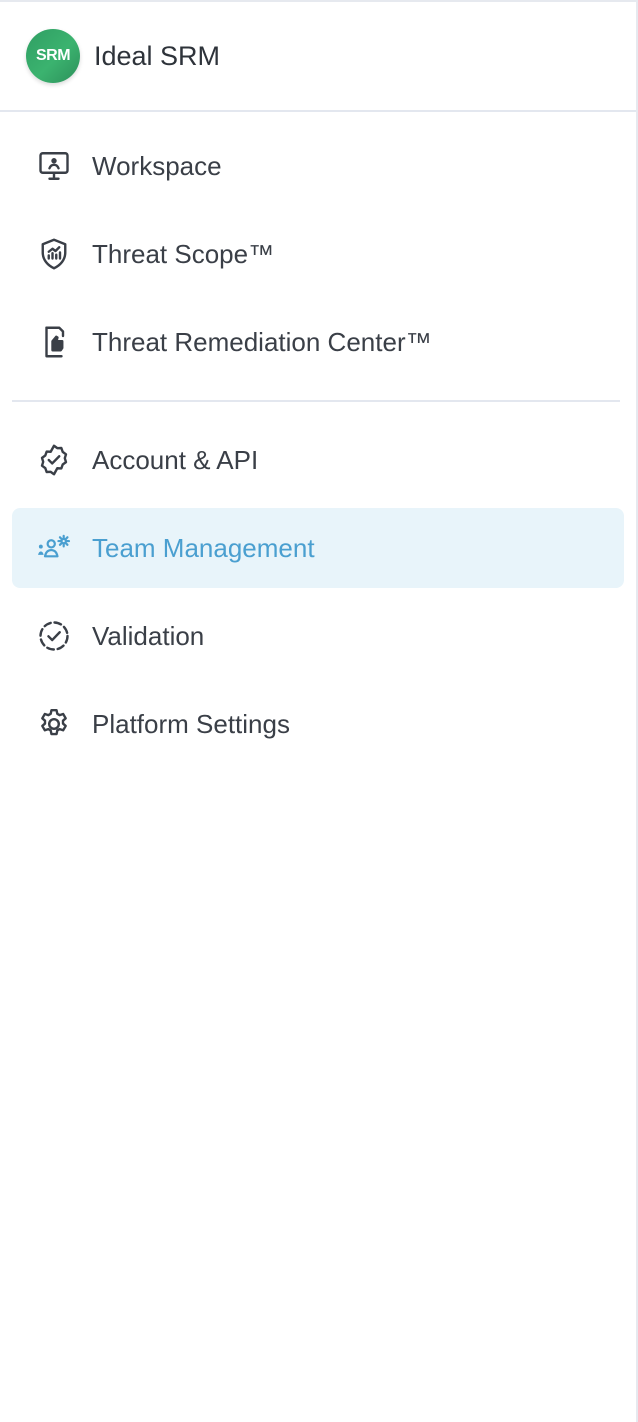 The image size is (638, 1422). What do you see at coordinates (148, 635) in the screenshot?
I see `nav-label: Validation` at bounding box center [148, 635].